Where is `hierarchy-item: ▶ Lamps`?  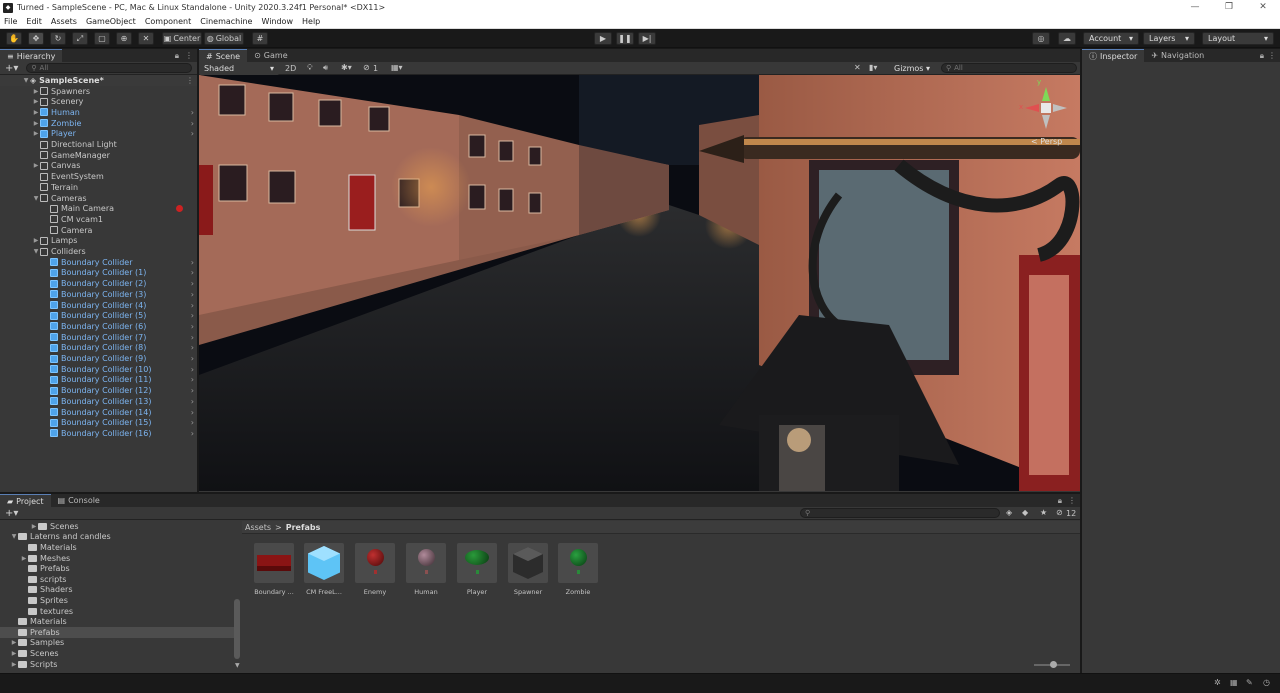
hierarchy-item: ▶ Lamps is located at coordinates (98, 241).